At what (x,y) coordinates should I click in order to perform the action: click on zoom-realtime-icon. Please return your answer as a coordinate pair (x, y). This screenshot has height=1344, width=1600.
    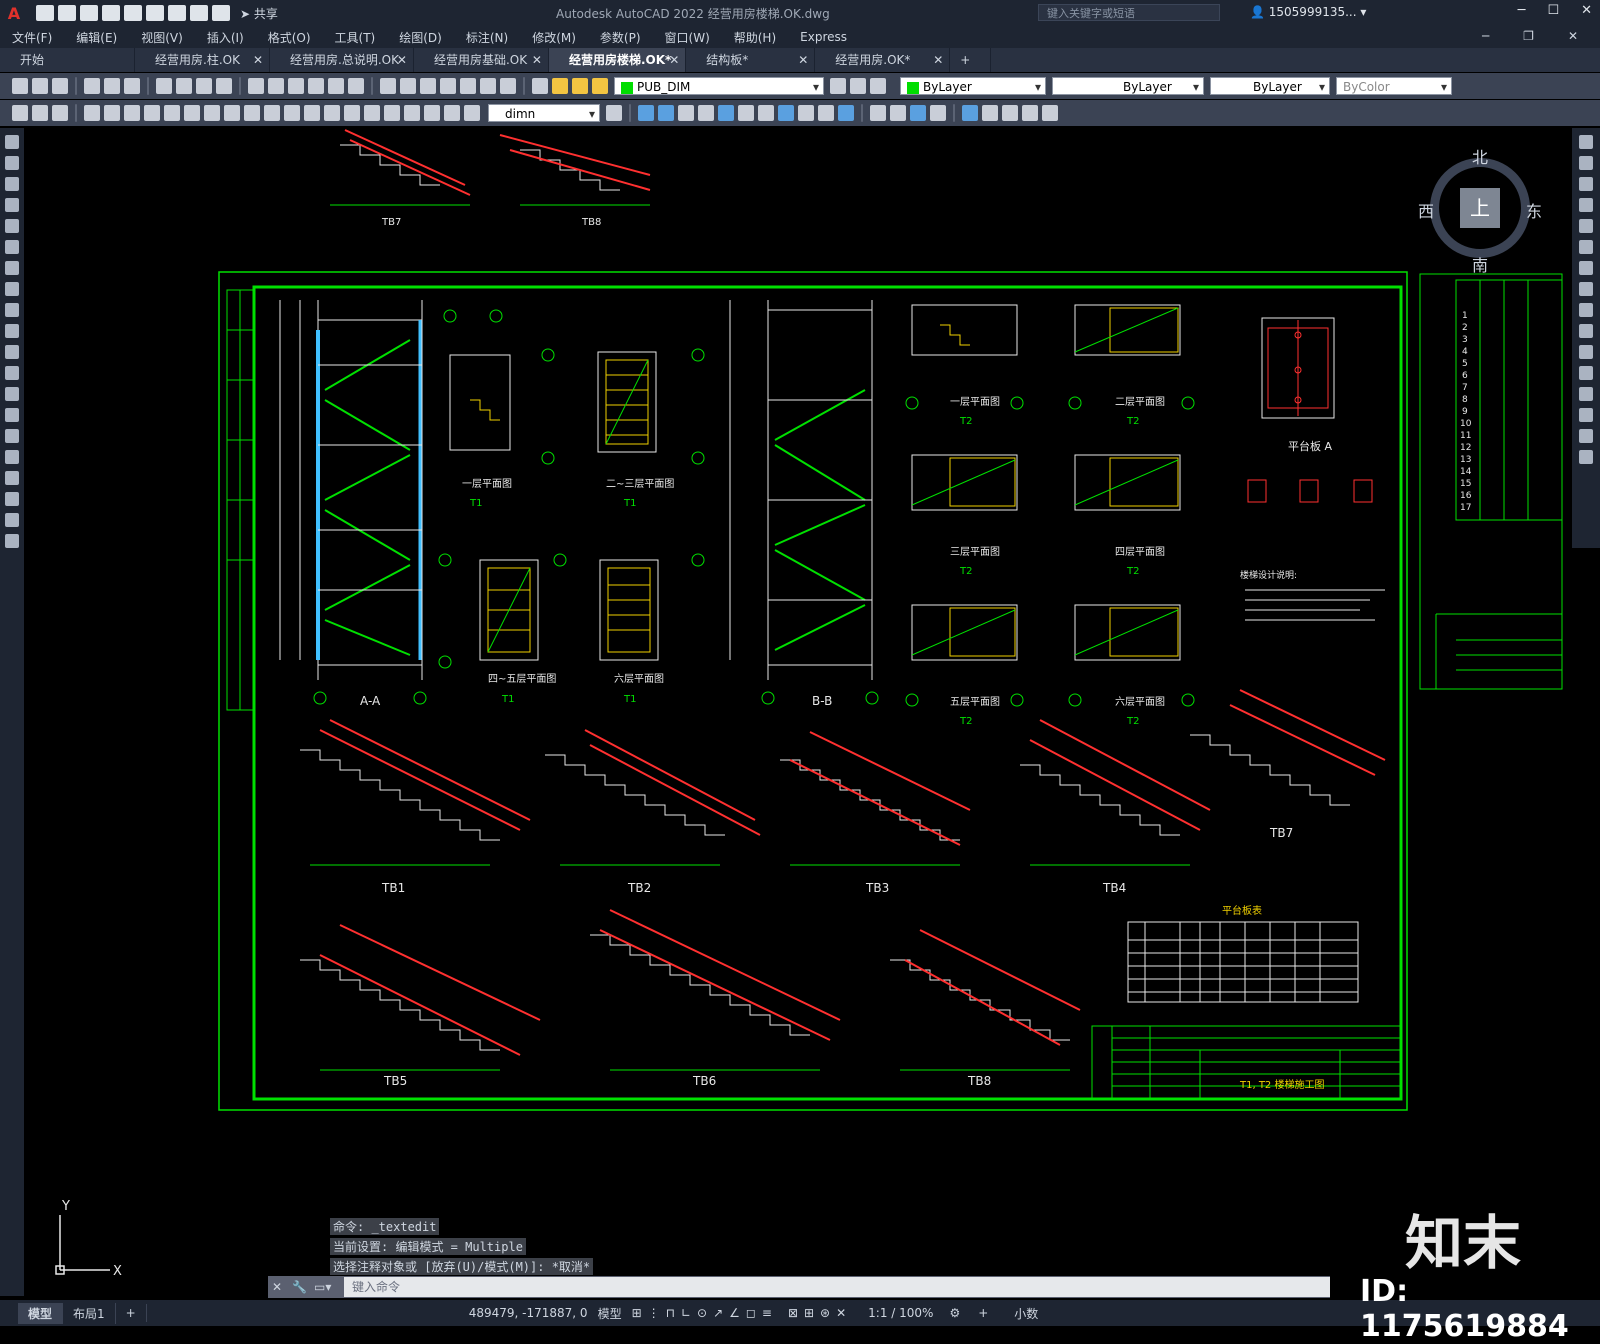
    Looking at the image, I should click on (316, 86).